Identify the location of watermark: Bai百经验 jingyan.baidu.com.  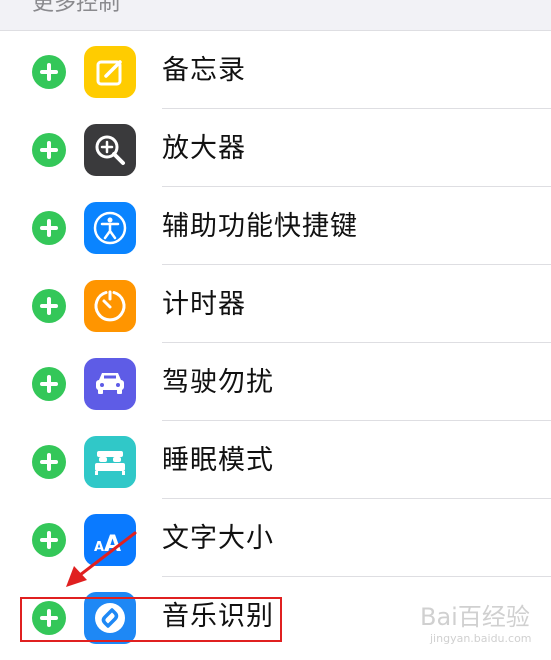
(484, 628).